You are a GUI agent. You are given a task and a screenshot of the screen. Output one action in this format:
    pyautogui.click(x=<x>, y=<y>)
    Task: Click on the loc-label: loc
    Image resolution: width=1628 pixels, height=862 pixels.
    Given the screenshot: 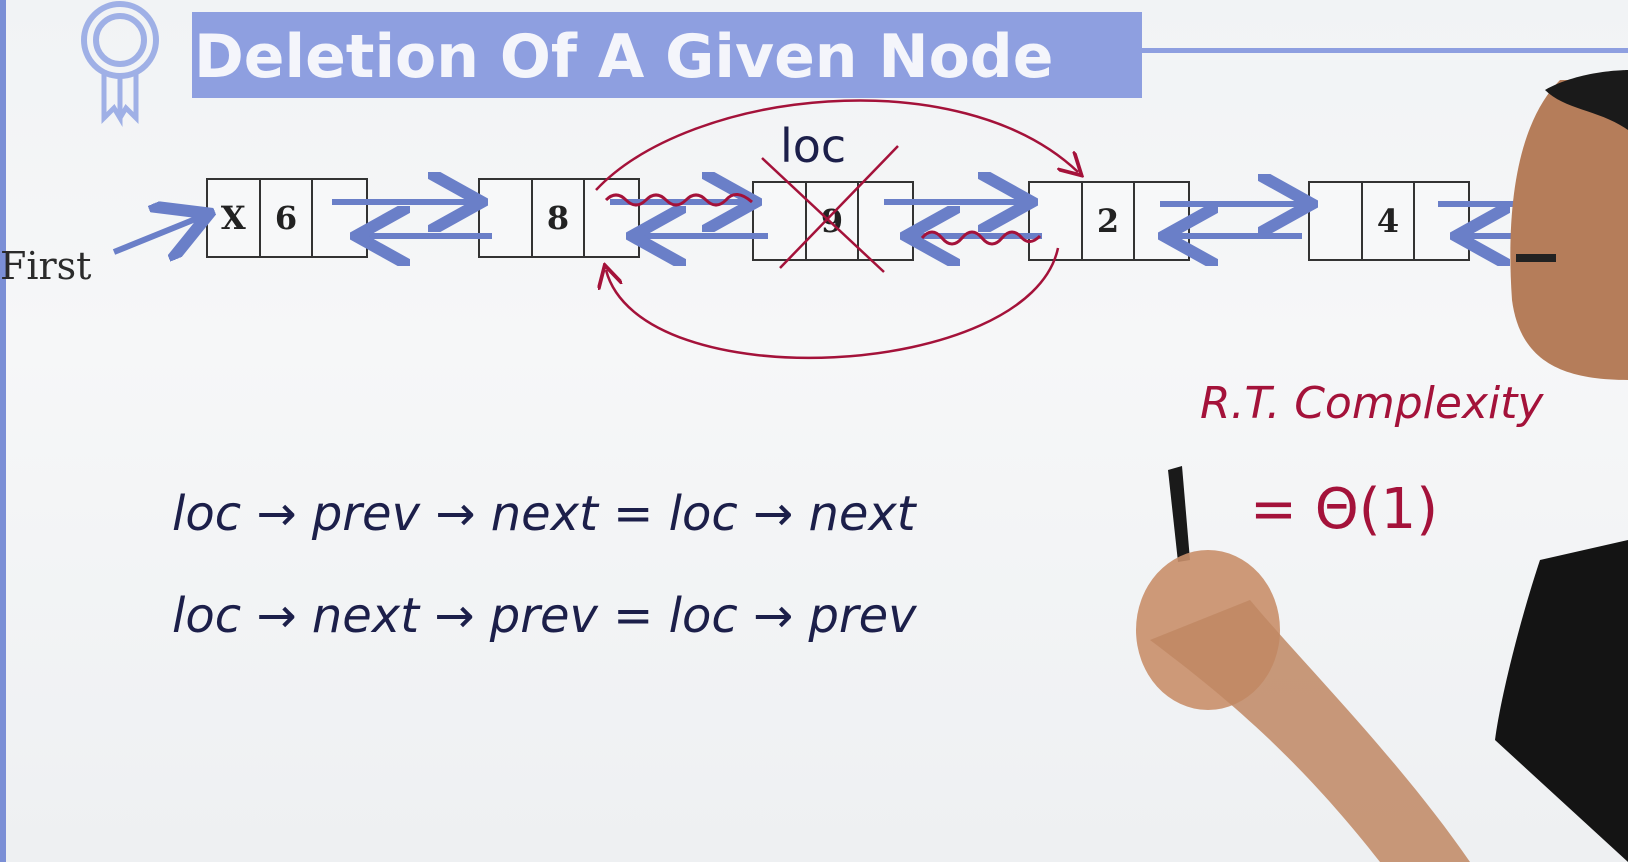 What is the action you would take?
    pyautogui.click(x=813, y=146)
    